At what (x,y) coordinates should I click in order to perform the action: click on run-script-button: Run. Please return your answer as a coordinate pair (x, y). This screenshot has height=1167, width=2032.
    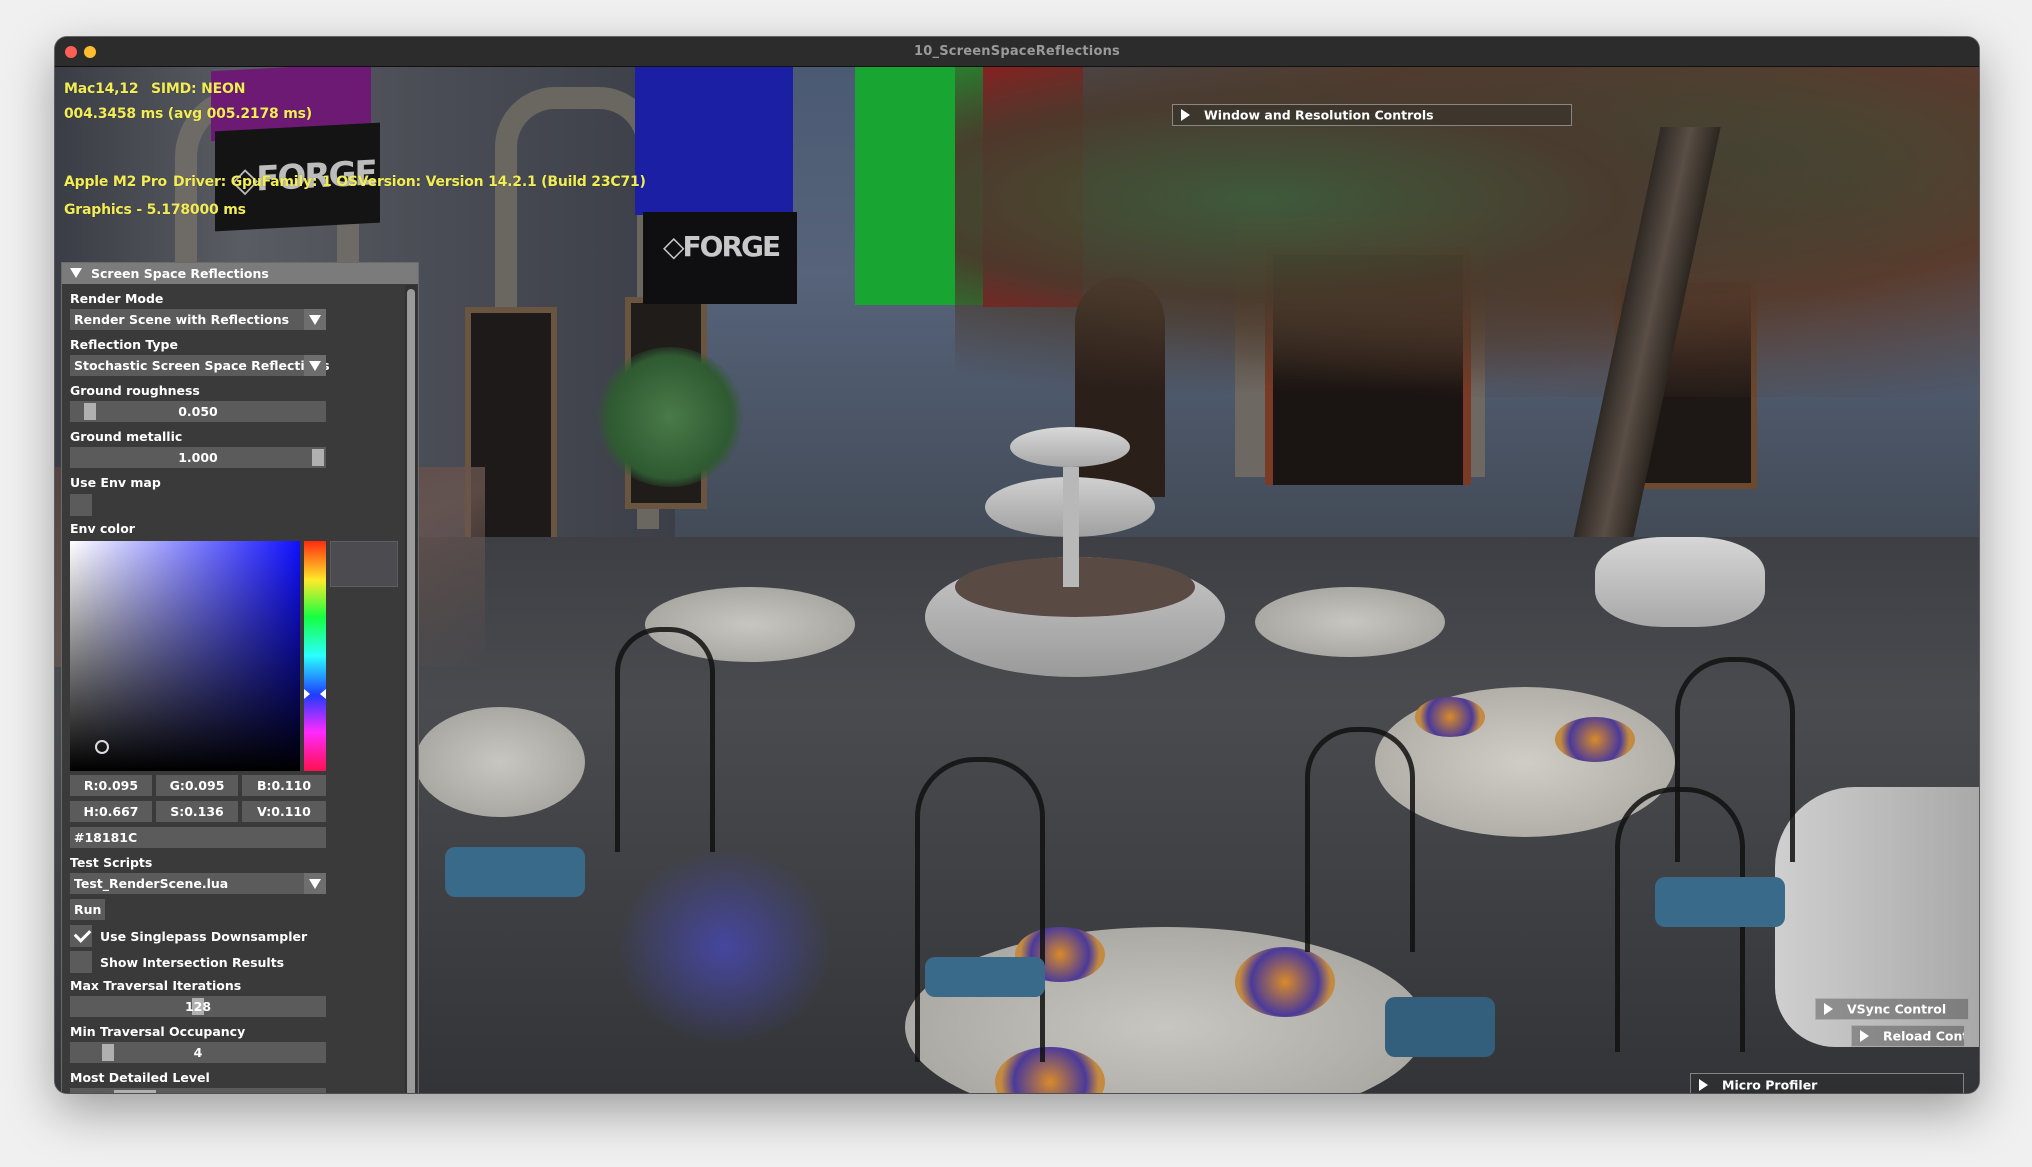
    Looking at the image, I should click on (88, 909).